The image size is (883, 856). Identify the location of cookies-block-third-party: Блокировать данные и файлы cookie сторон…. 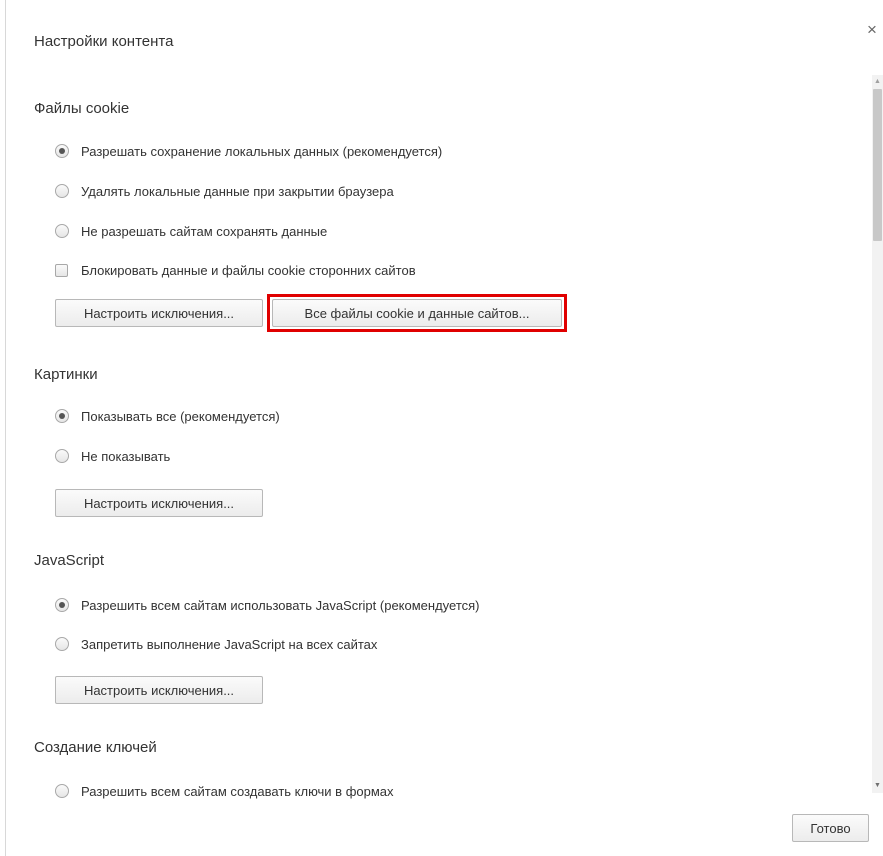
(235, 270).